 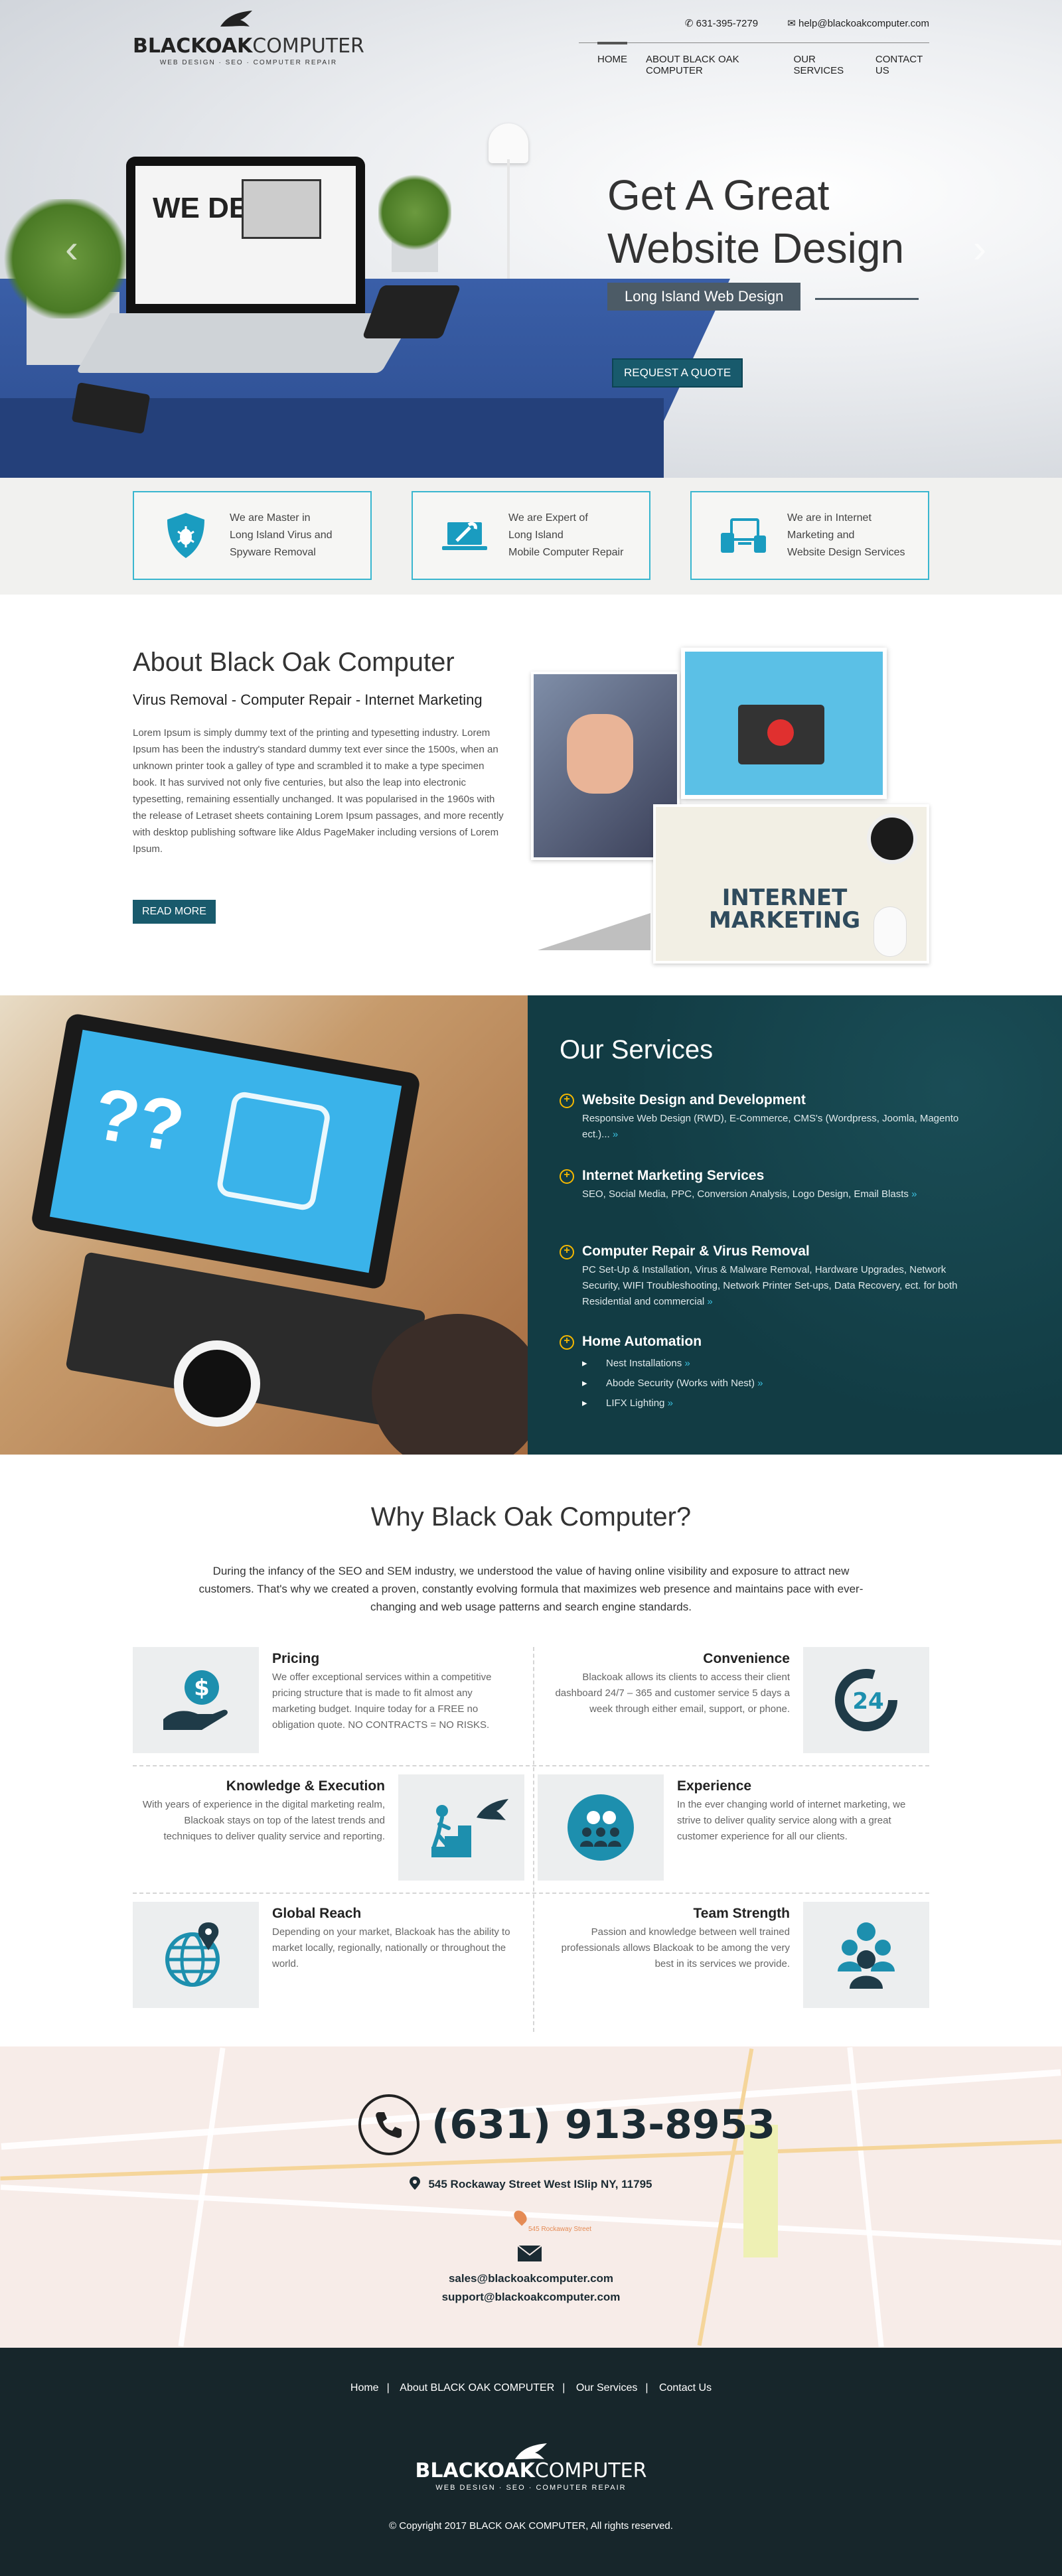 What do you see at coordinates (531, 2278) in the screenshot?
I see `sales-email-link: sales@blackoakcomputer.com` at bounding box center [531, 2278].